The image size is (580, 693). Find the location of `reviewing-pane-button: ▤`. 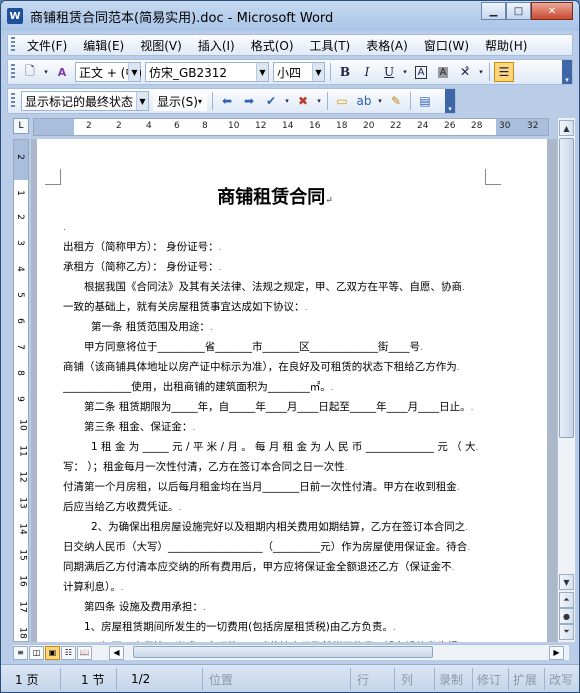

reviewing-pane-button: ▤ is located at coordinates (425, 101).